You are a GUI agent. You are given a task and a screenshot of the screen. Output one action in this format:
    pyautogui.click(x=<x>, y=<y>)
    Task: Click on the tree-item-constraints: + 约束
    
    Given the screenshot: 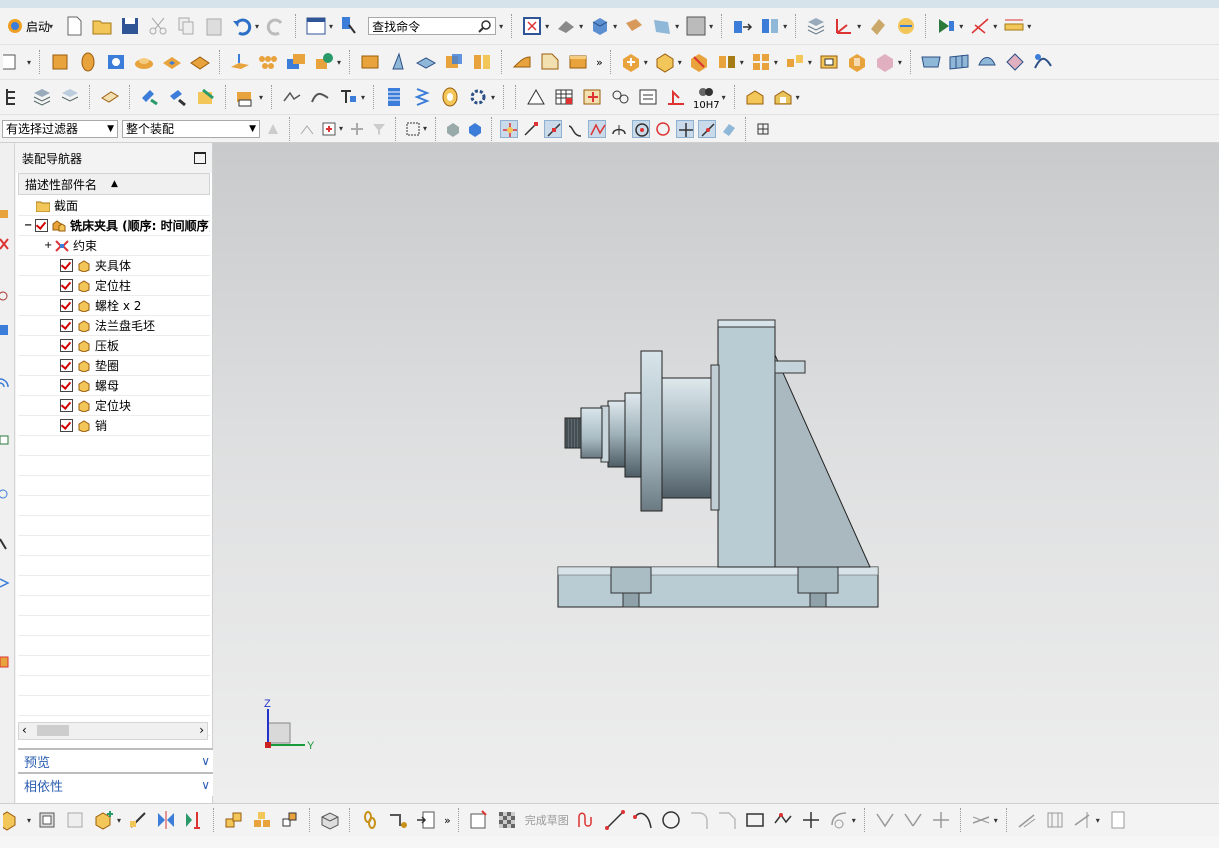 What is the action you would take?
    pyautogui.click(x=114, y=246)
    